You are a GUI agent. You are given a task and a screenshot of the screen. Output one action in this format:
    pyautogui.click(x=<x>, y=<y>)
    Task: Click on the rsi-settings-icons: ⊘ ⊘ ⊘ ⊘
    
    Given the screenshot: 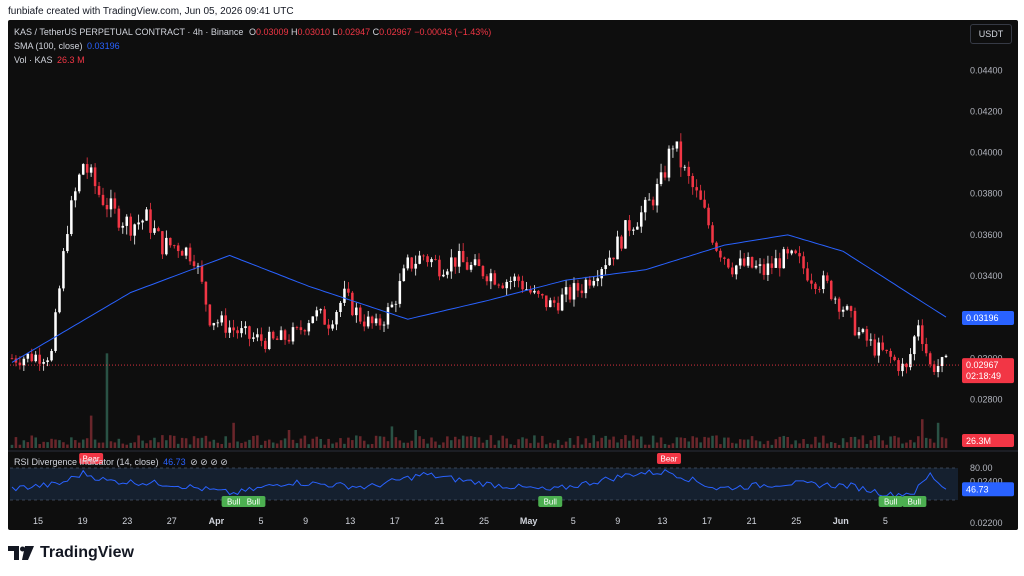 What is the action you would take?
    pyautogui.click(x=209, y=462)
    